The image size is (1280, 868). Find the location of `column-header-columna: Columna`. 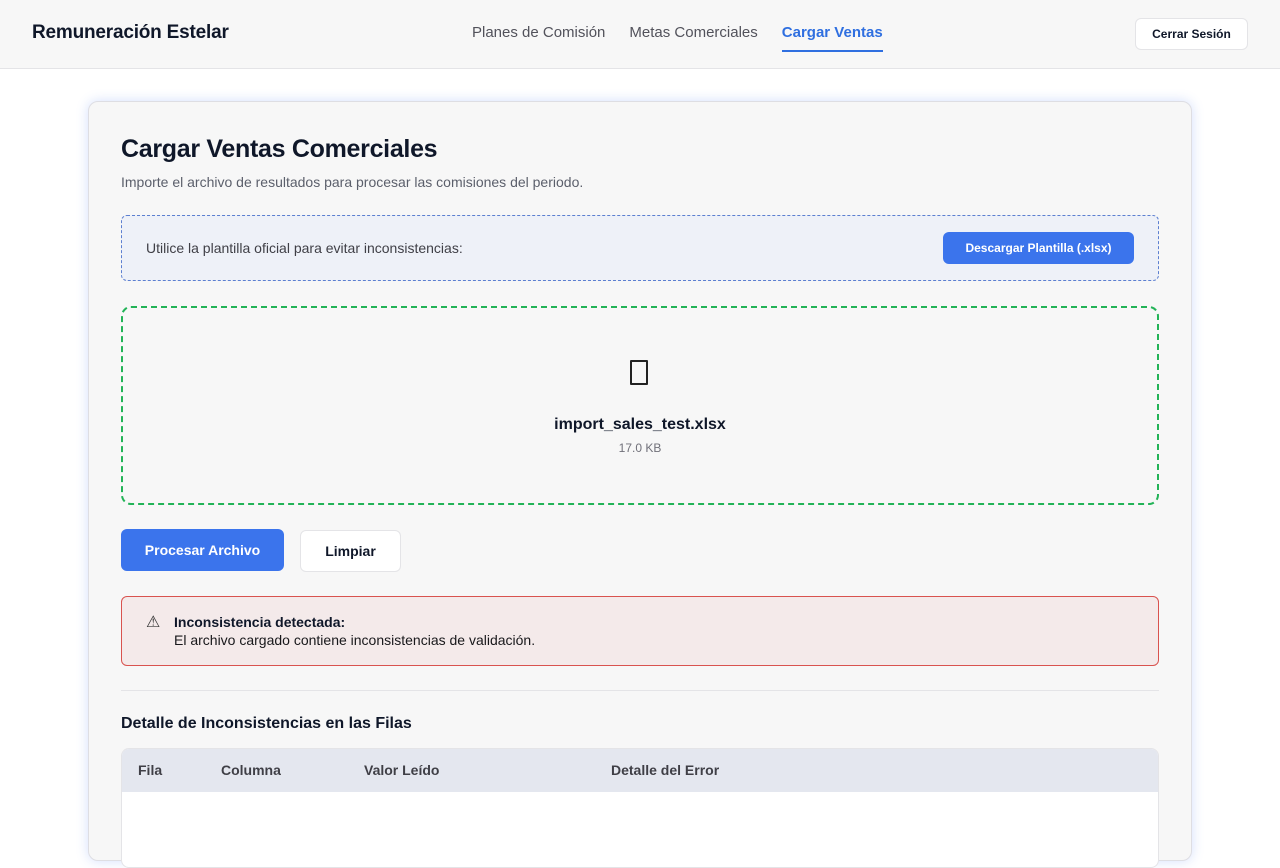

column-header-columna: Columna is located at coordinates (251, 770).